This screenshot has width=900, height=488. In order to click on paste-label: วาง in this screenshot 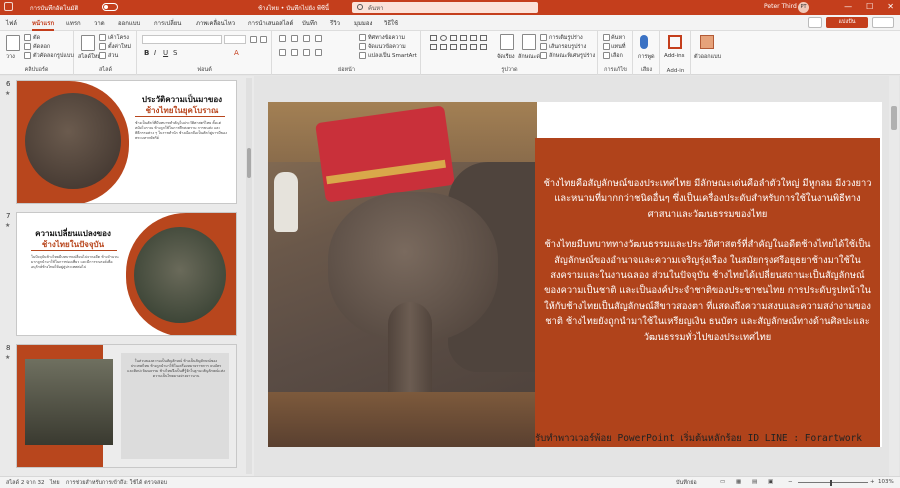, I will do `click(10, 57)`.